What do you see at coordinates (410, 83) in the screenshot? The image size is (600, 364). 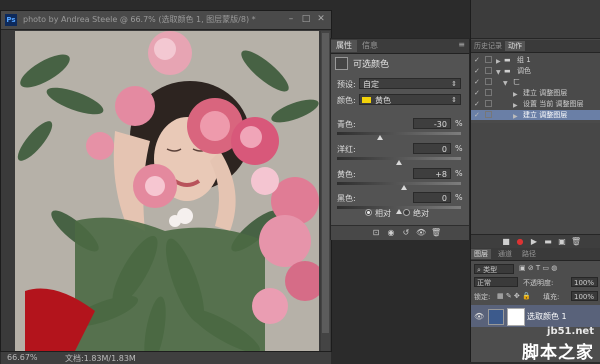 I see `preset-dropdown: 自定 ⇕` at bounding box center [410, 83].